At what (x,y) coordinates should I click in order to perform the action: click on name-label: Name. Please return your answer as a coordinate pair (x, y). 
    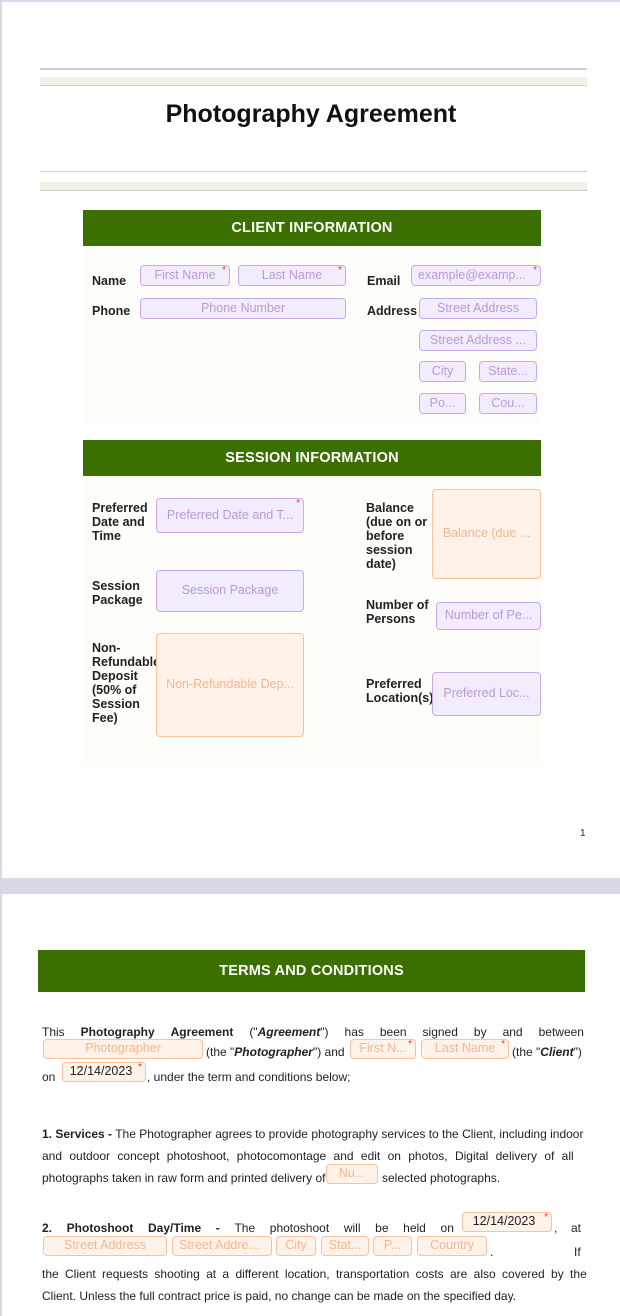
    Looking at the image, I should click on (109, 281).